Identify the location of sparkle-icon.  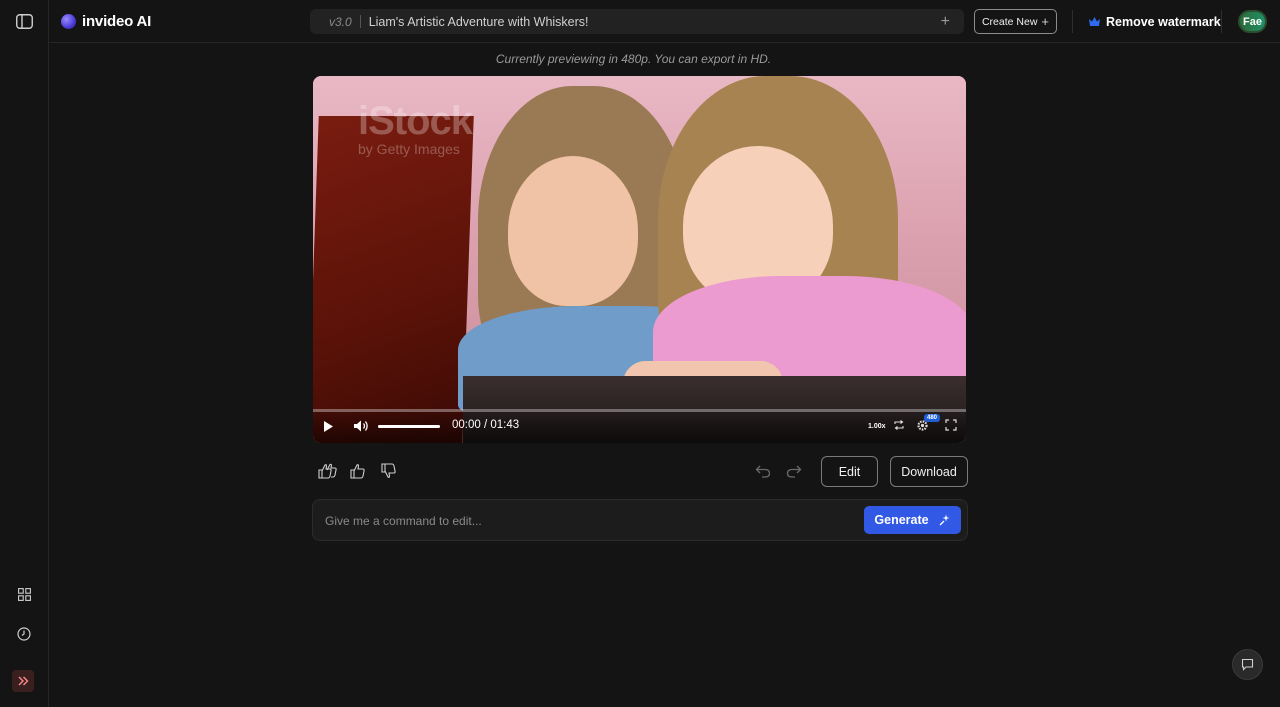
(944, 520).